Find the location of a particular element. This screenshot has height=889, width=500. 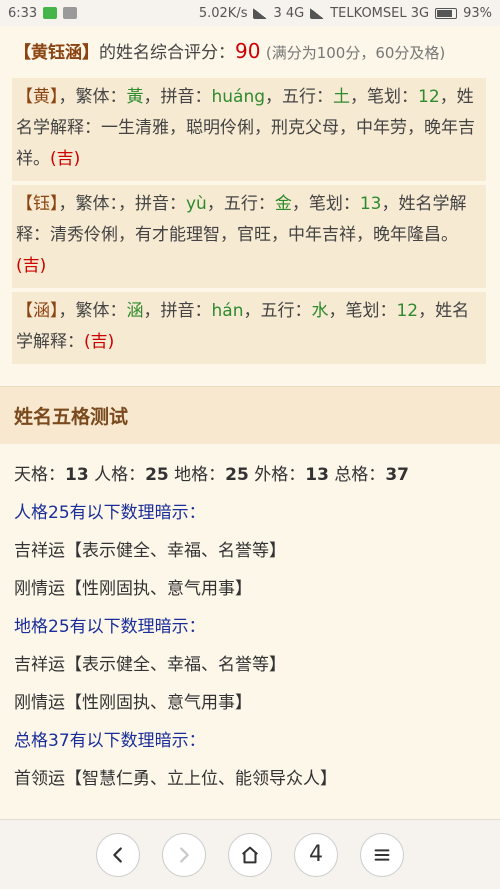

wx-value: 金 is located at coordinates (283, 204).